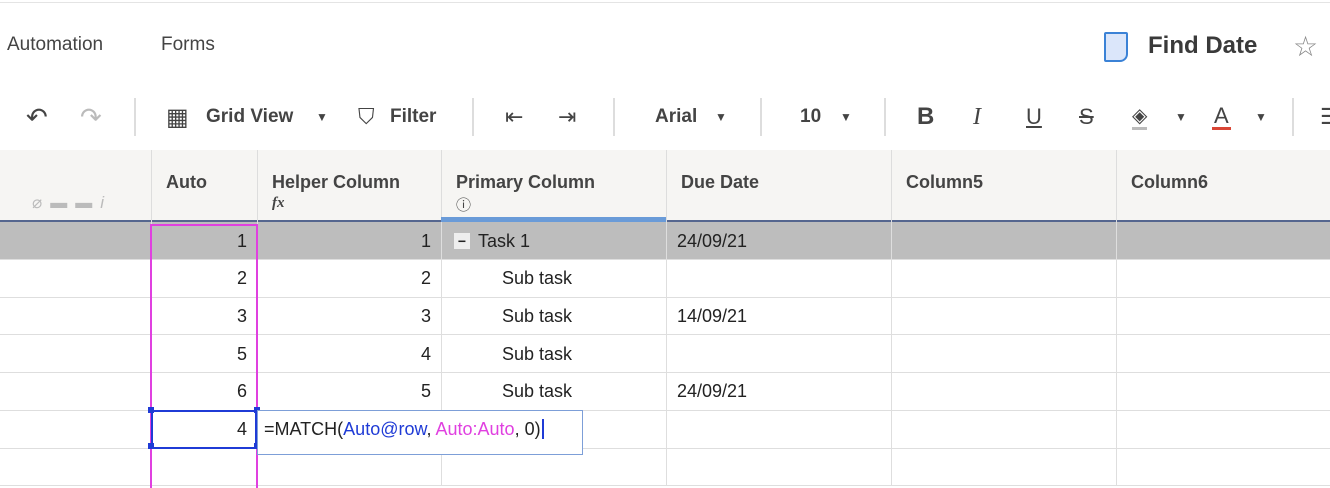 This screenshot has width=1330, height=488. What do you see at coordinates (349, 278) in the screenshot?
I see `cell-helper: 2` at bounding box center [349, 278].